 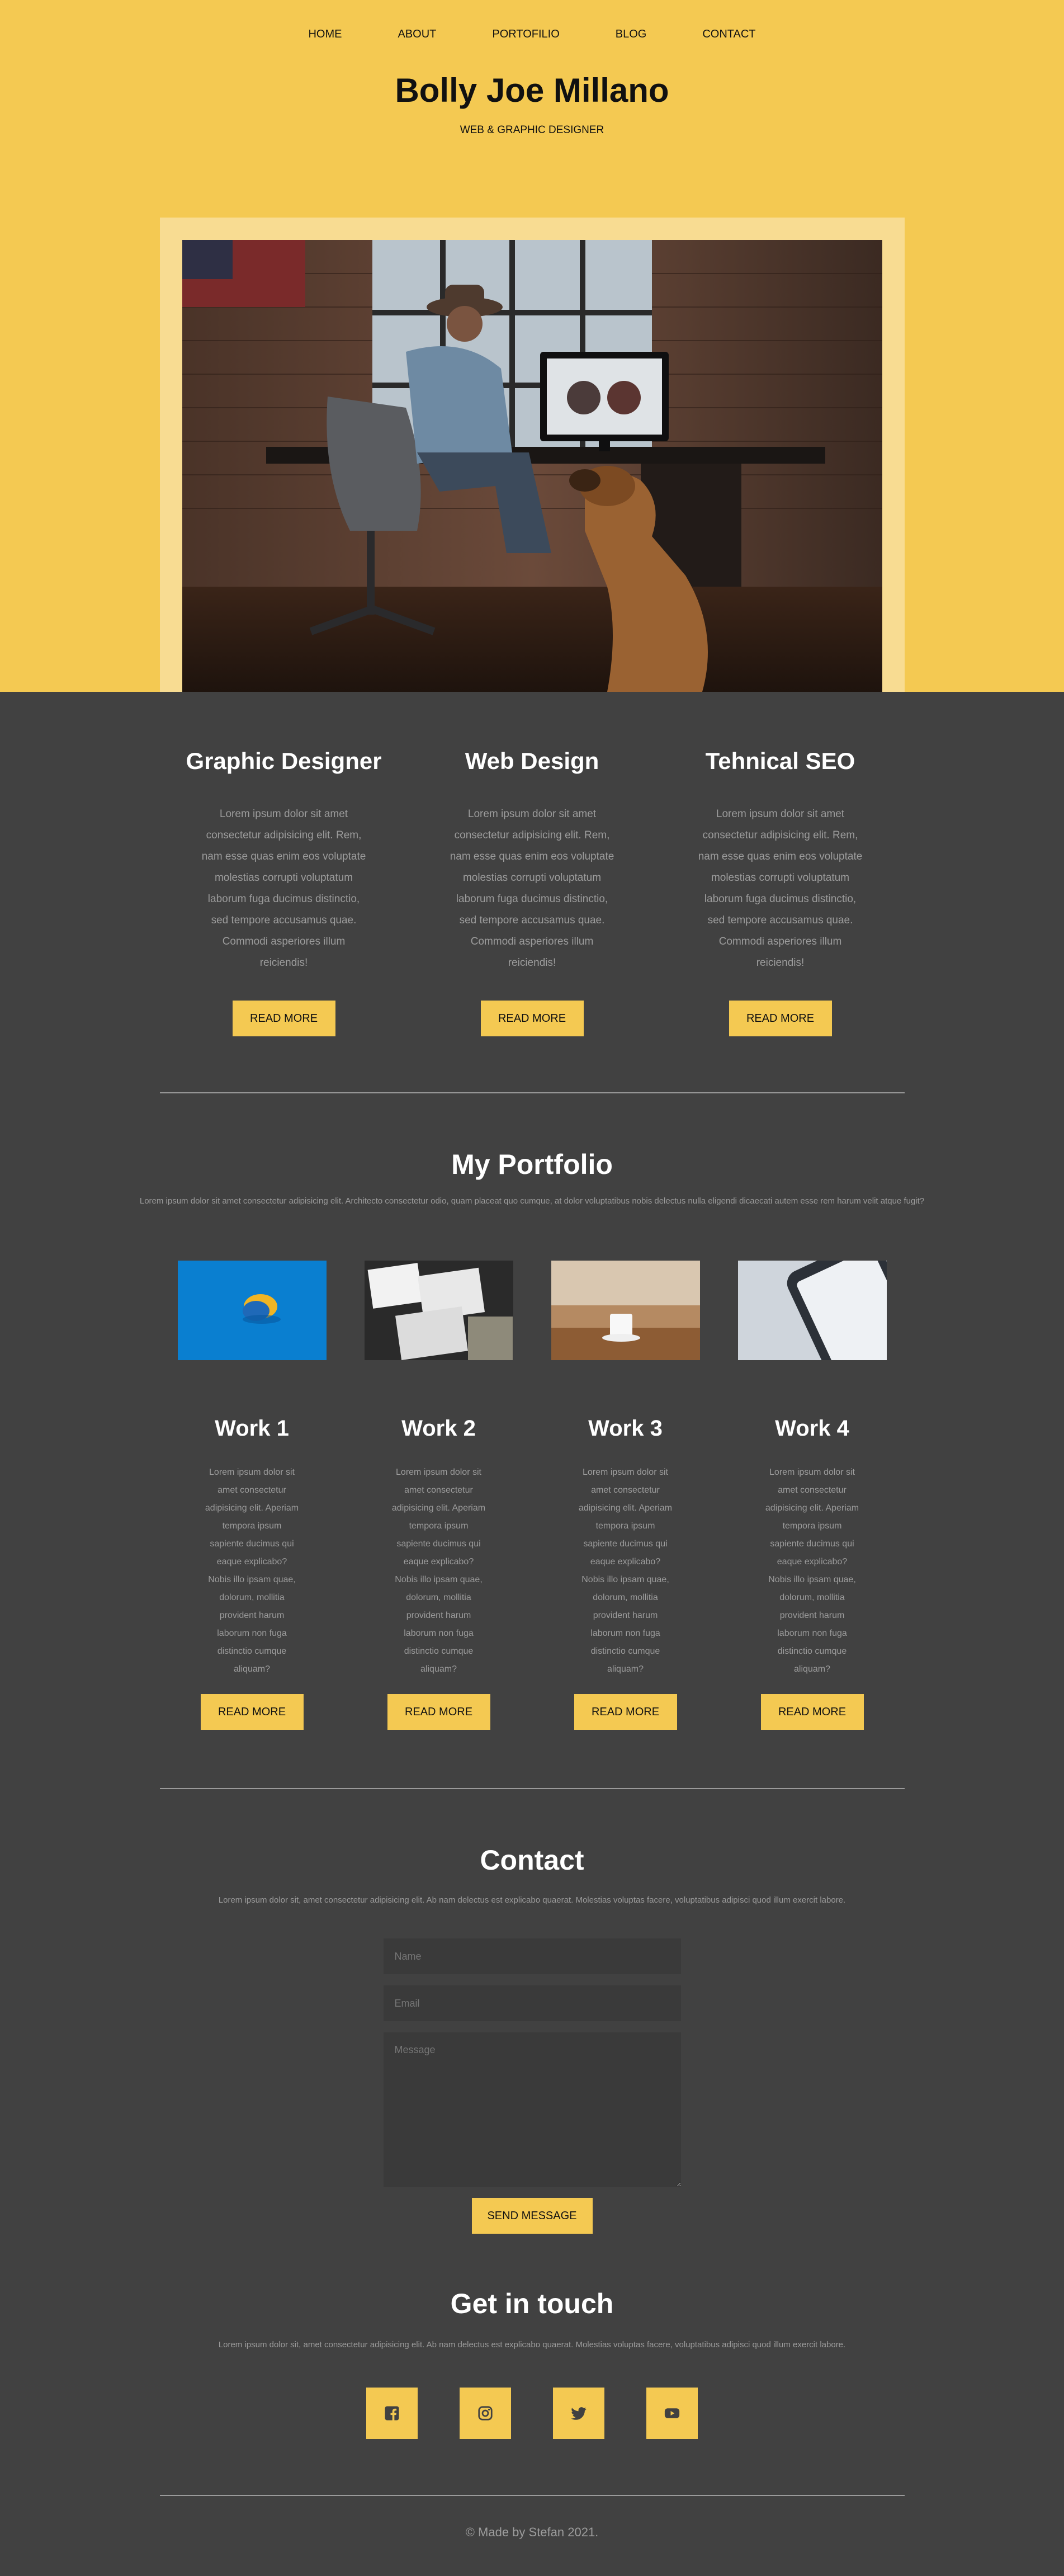 I want to click on twitter-icon, so click(x=579, y=2413).